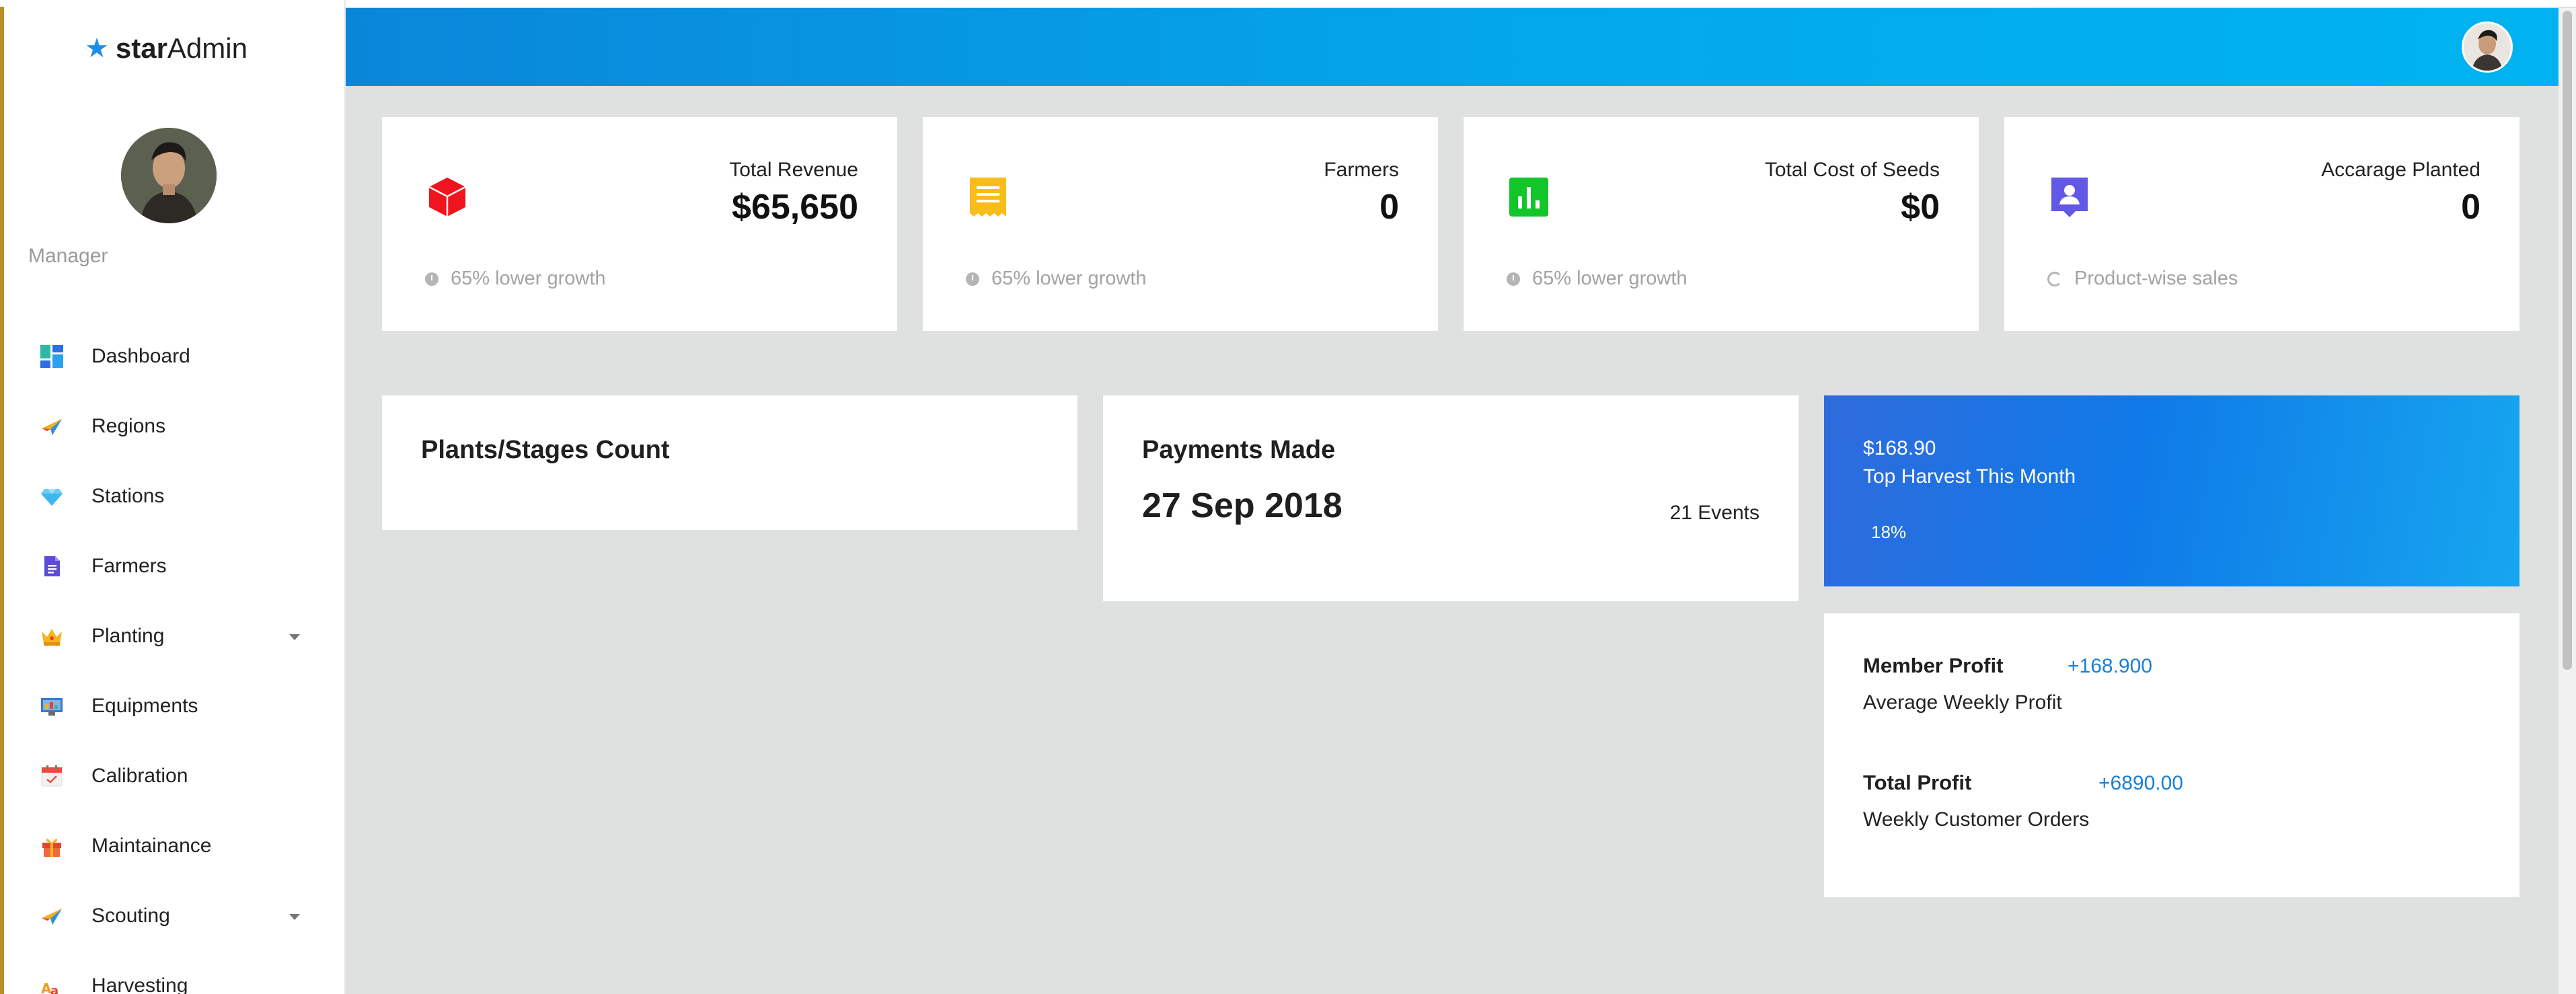  Describe the element at coordinates (1528, 197) in the screenshot. I see `bar-chart-icon` at that location.